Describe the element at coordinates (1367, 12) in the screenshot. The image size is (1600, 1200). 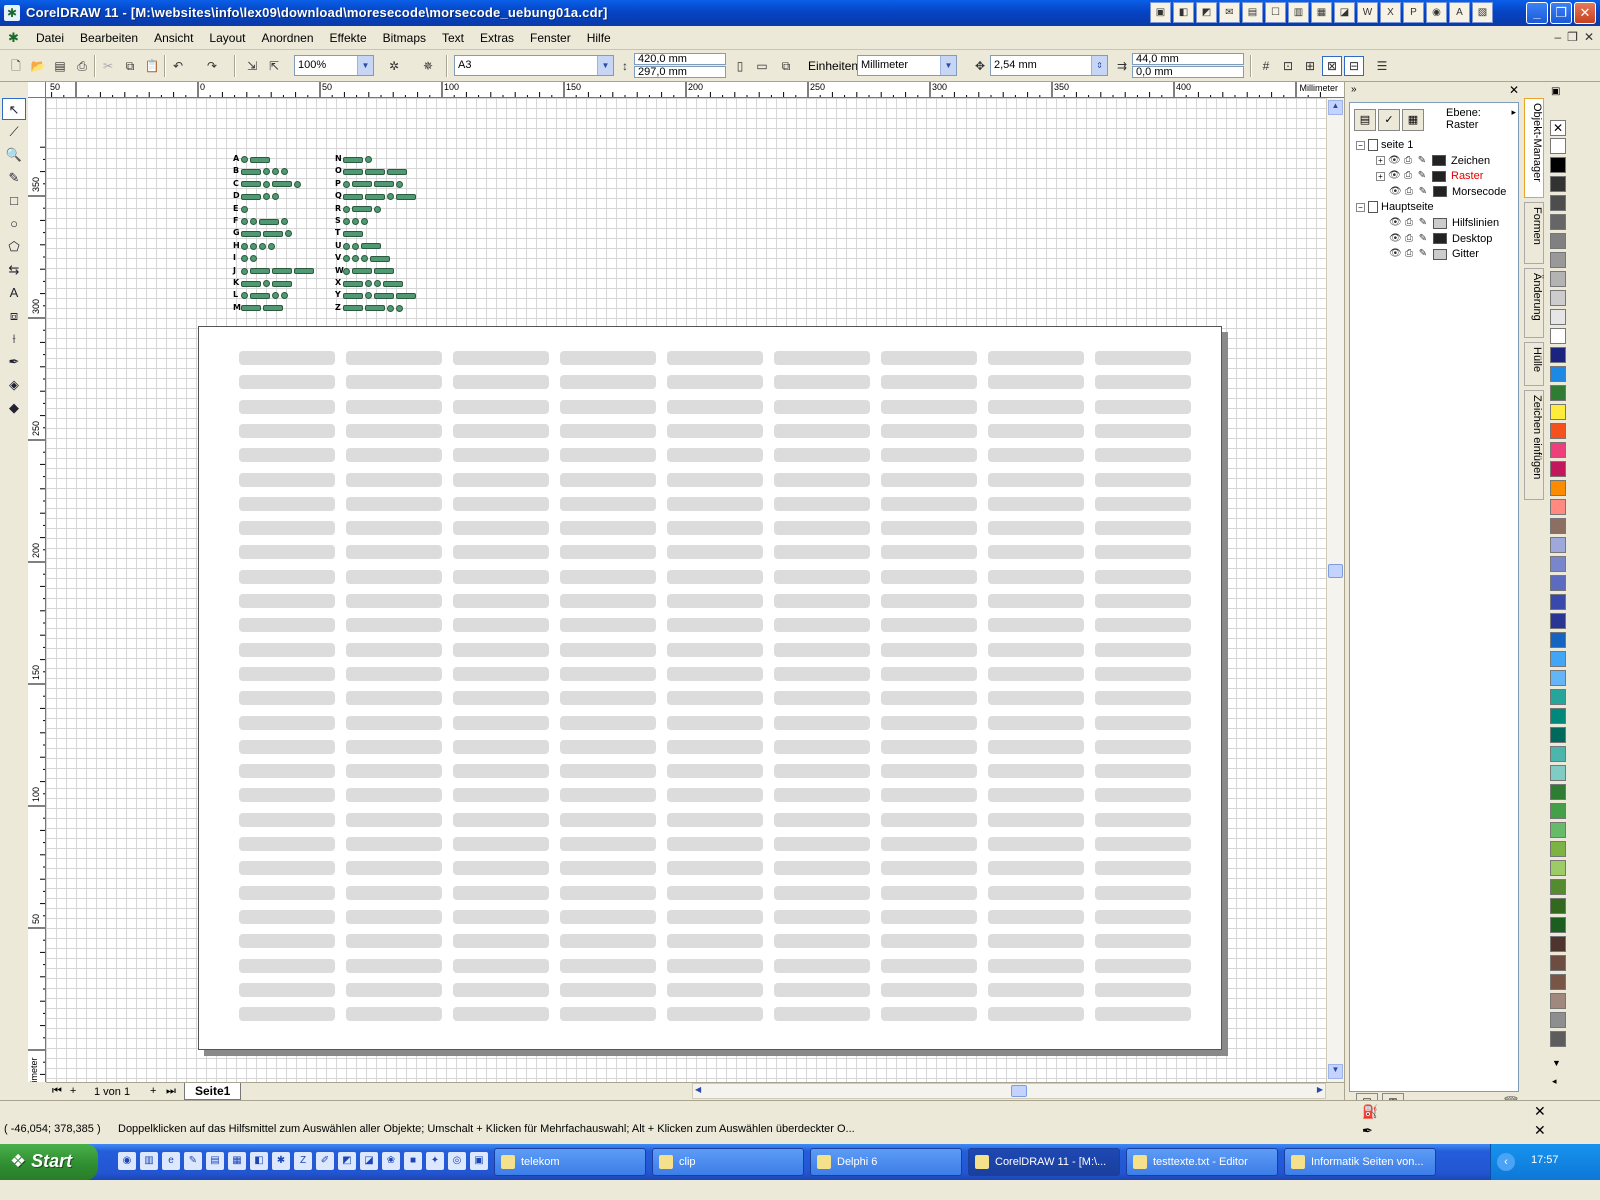
I see `word-icon: W` at that location.